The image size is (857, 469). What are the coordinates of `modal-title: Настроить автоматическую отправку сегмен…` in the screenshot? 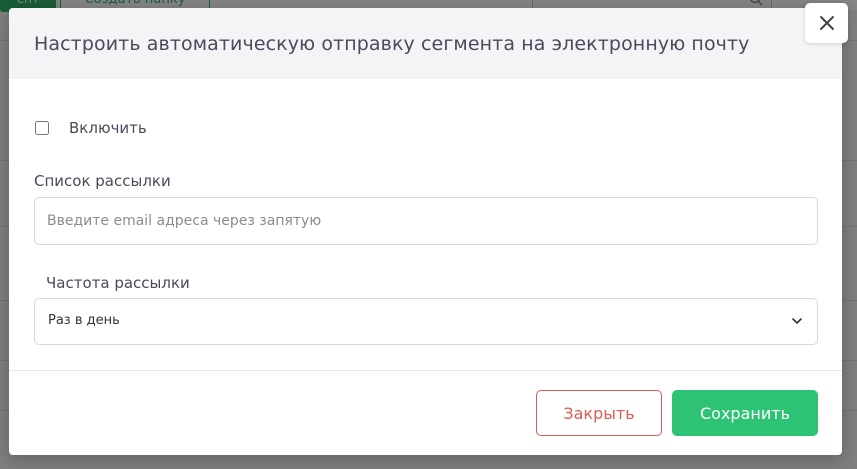 It's located at (392, 44).